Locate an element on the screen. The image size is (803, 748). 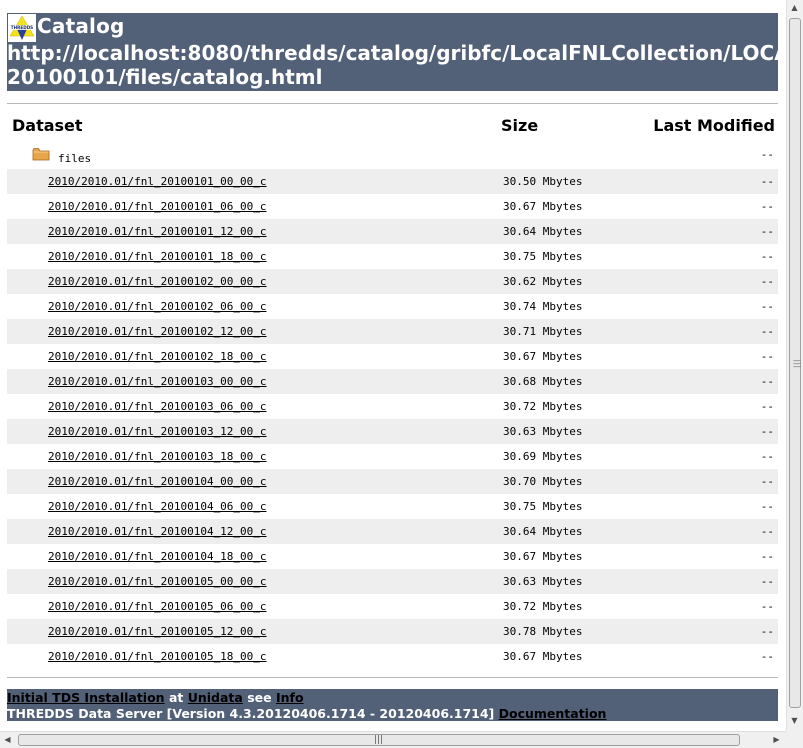
dataset-link: 2010/2010.01/fnl_20100105_06_00_c is located at coordinates (157, 606).